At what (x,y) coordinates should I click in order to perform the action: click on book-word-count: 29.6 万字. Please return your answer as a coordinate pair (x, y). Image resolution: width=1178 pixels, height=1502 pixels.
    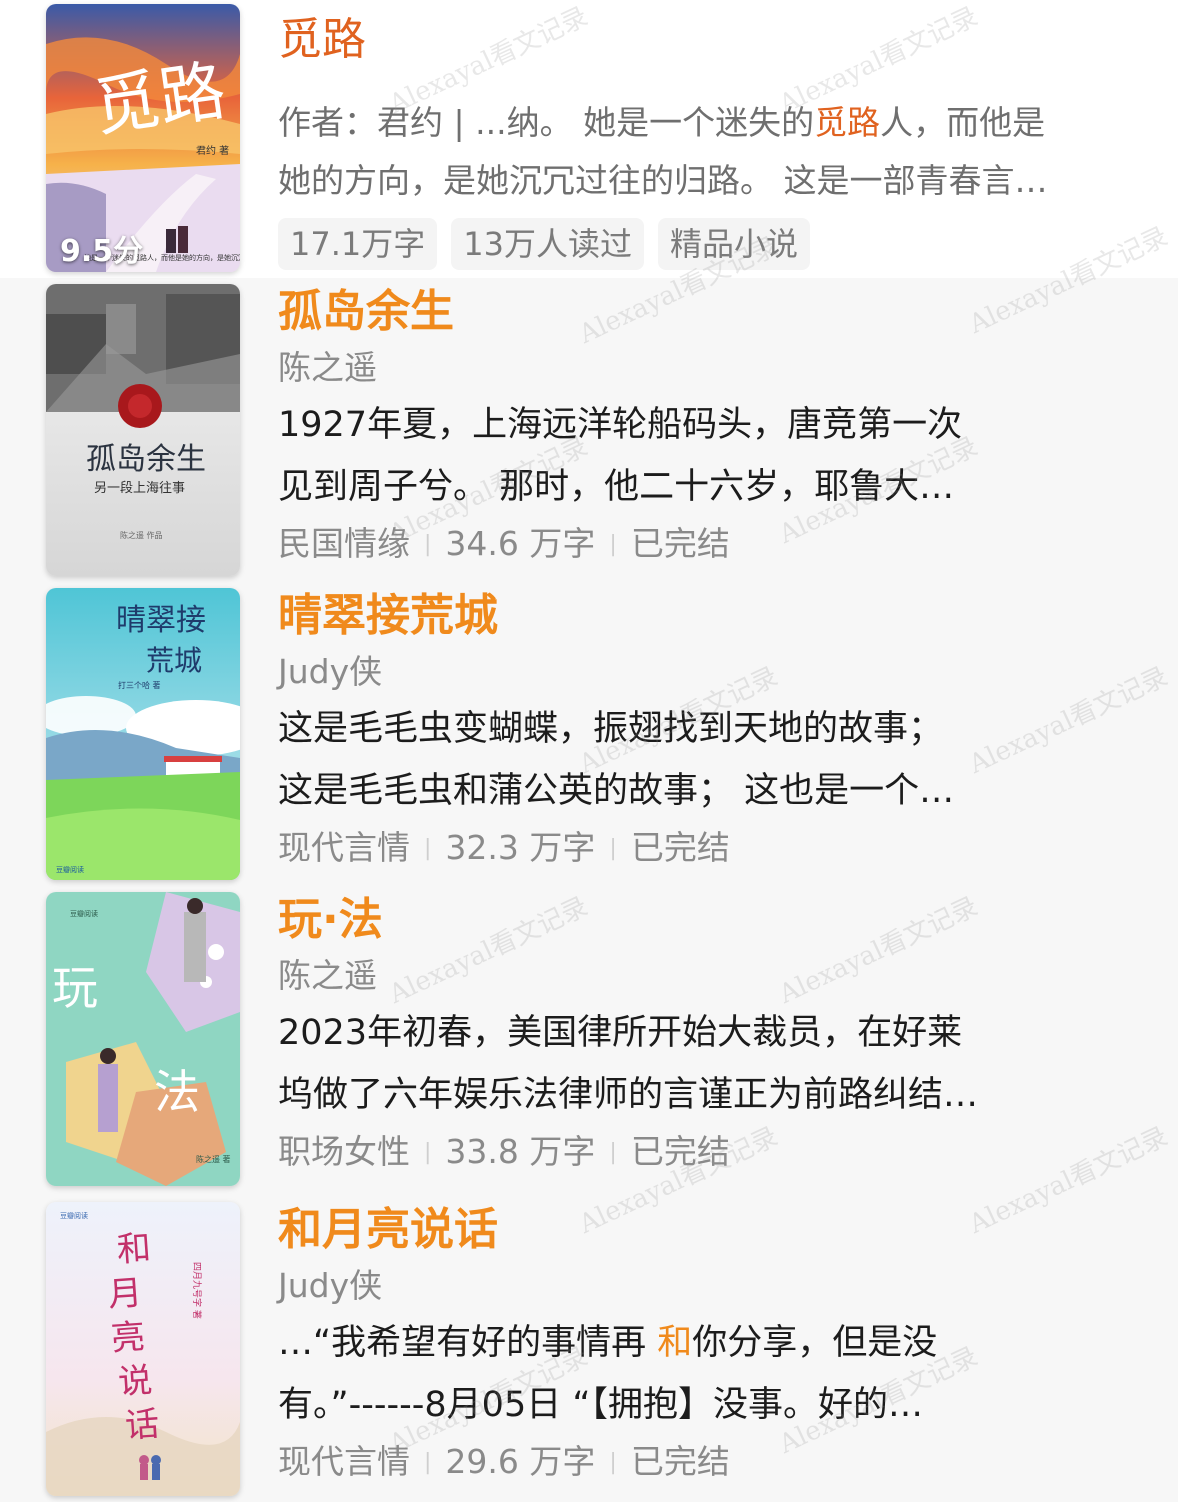
    Looking at the image, I should click on (520, 1461).